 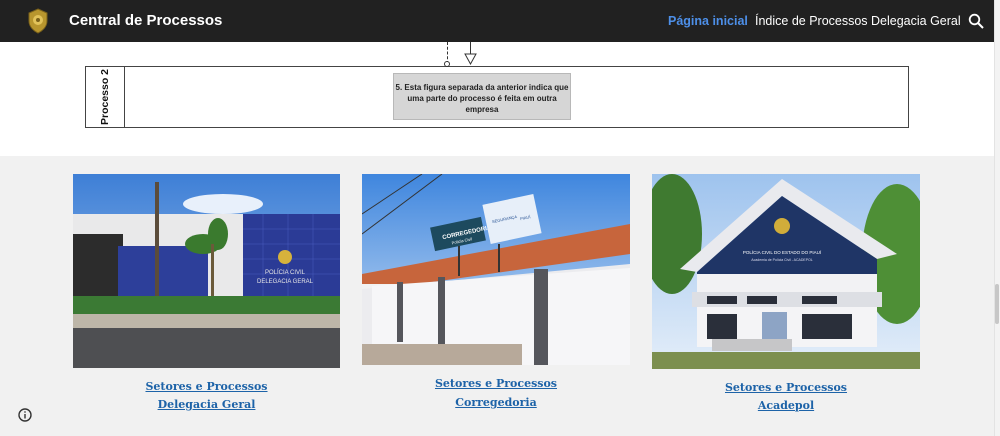 I want to click on card-acadepol-link-line1: Setores e Processos, so click(x=786, y=387).